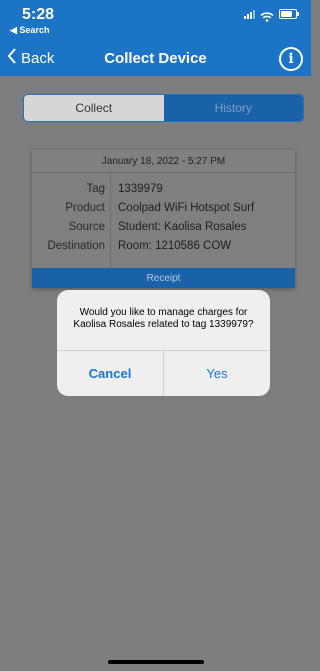  I want to click on record-row-tag: Tag 1339979, so click(163, 188).